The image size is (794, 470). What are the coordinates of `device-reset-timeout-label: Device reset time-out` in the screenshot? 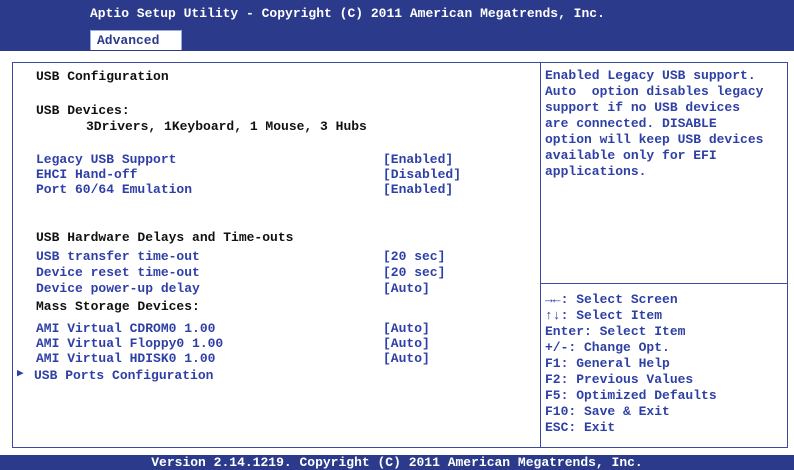 It's located at (118, 272).